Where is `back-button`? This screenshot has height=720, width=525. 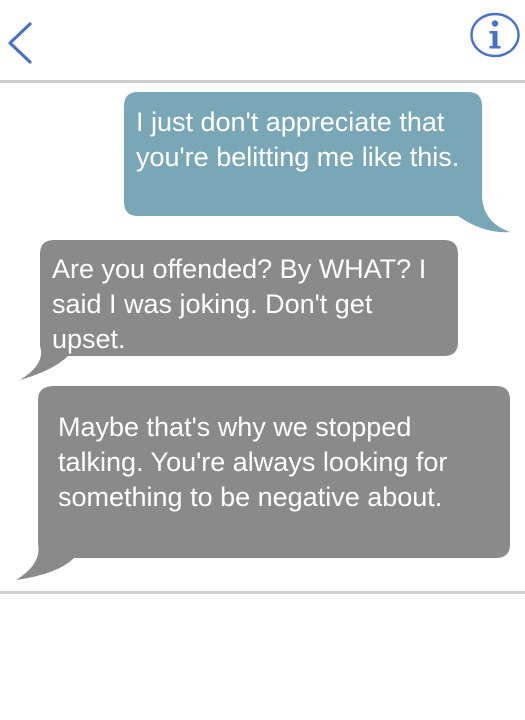 back-button is located at coordinates (21, 43).